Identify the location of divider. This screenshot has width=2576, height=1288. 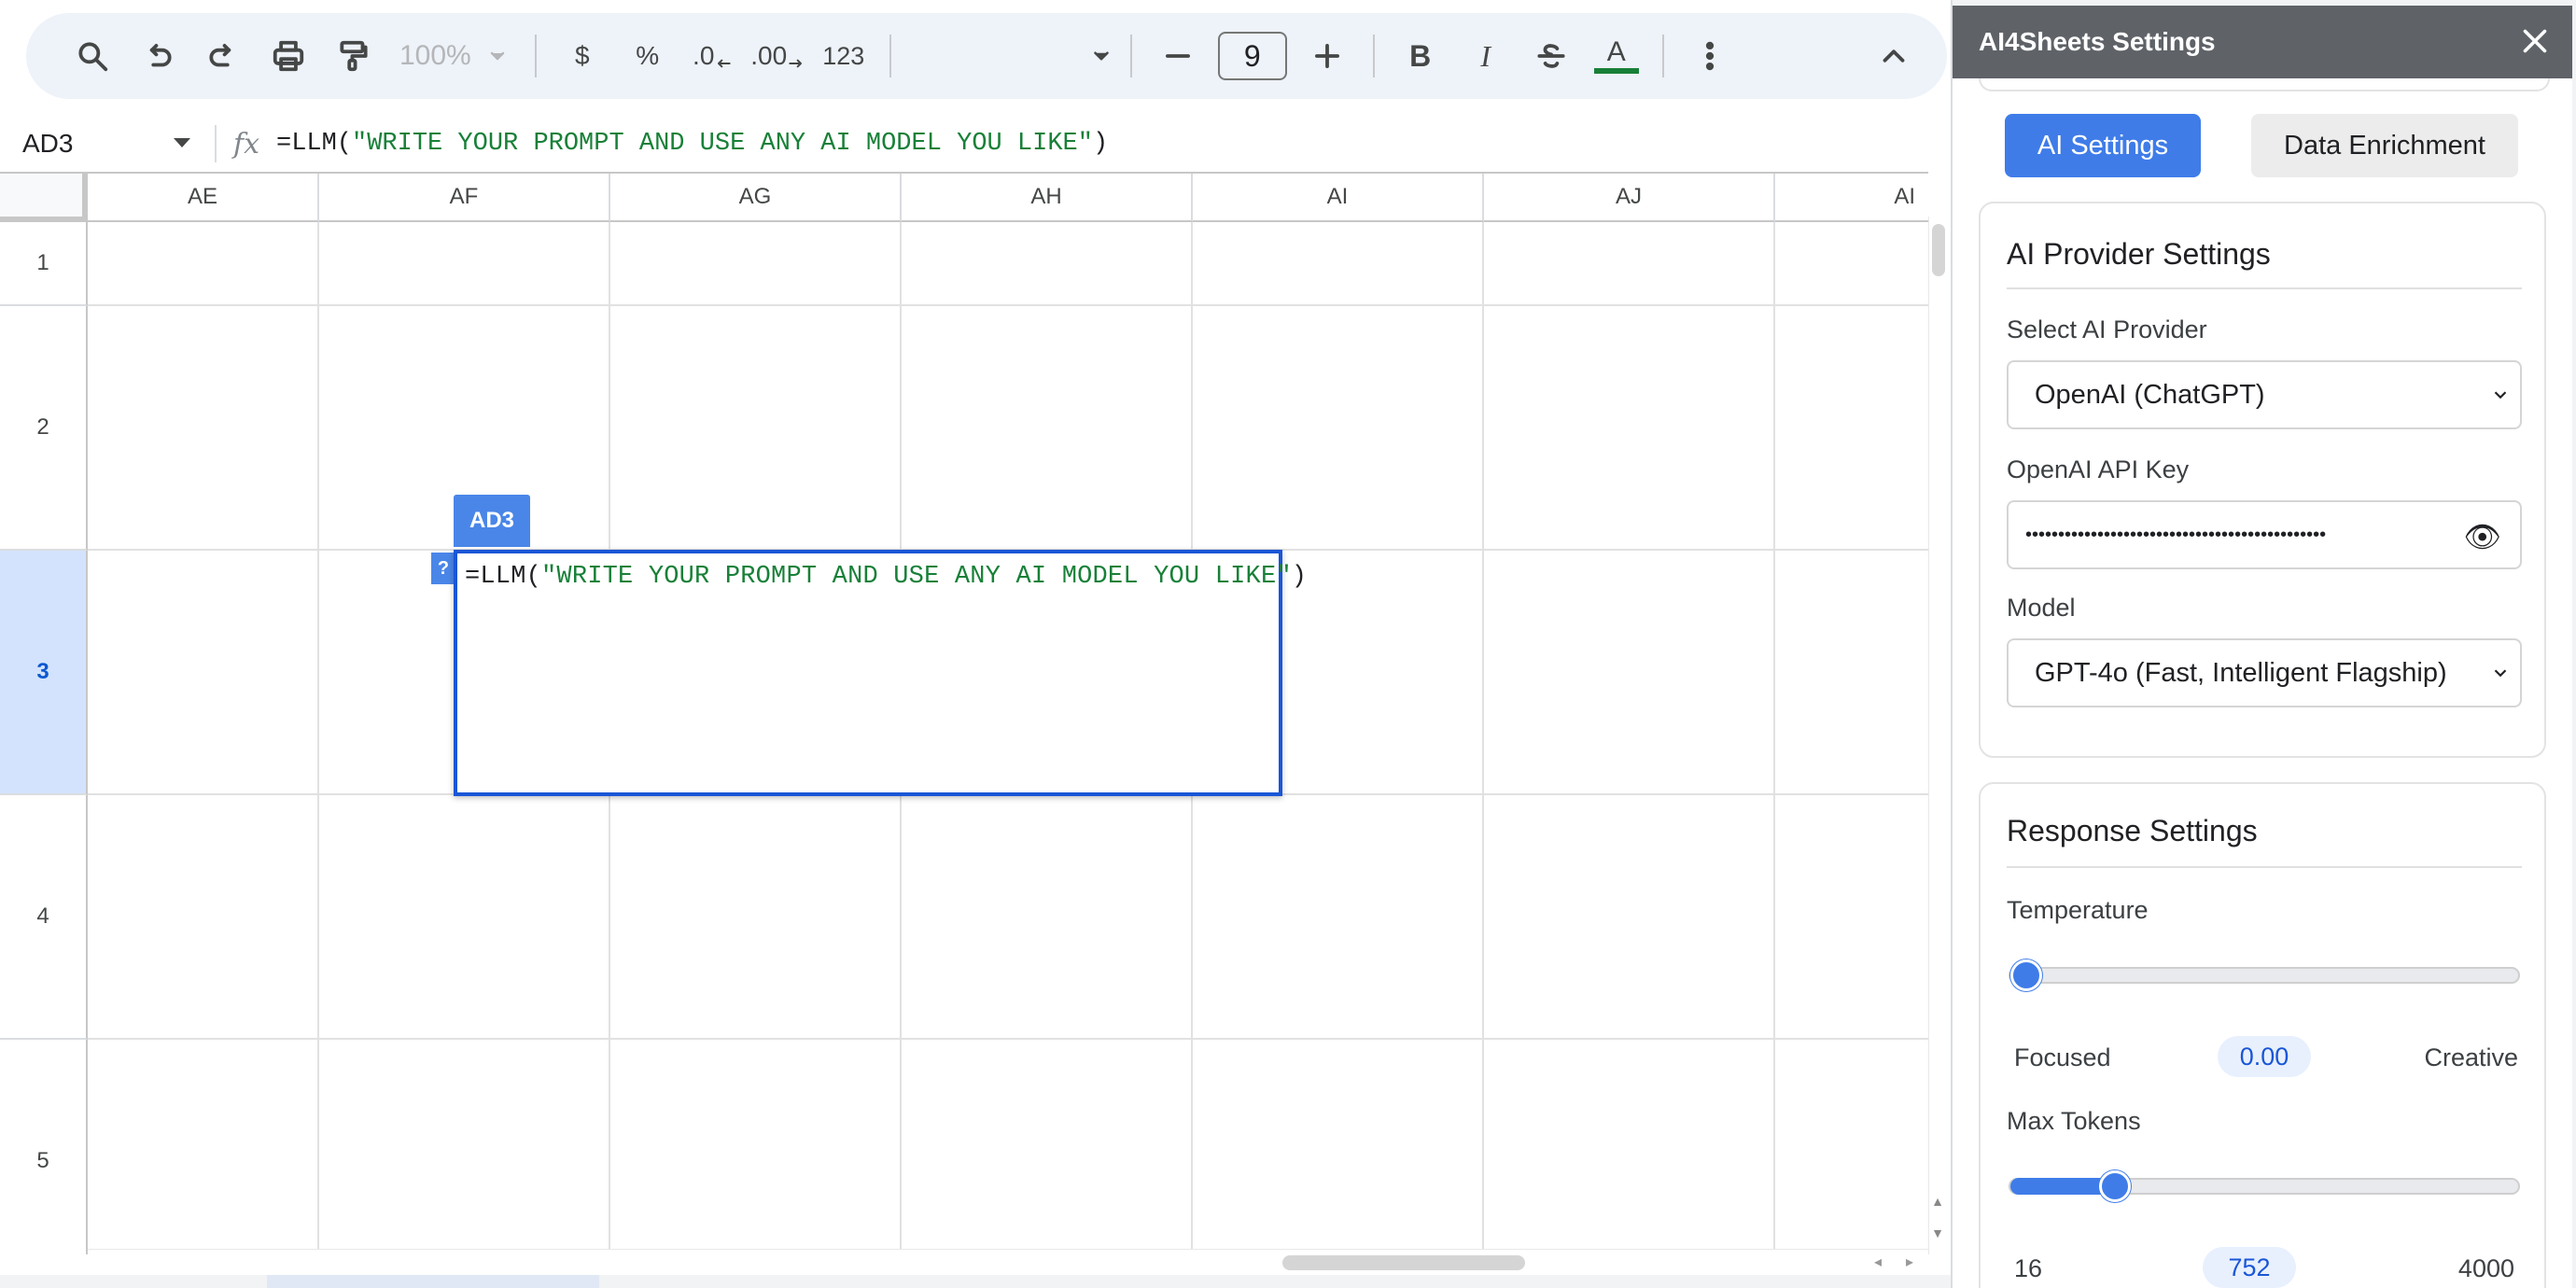
(2264, 867).